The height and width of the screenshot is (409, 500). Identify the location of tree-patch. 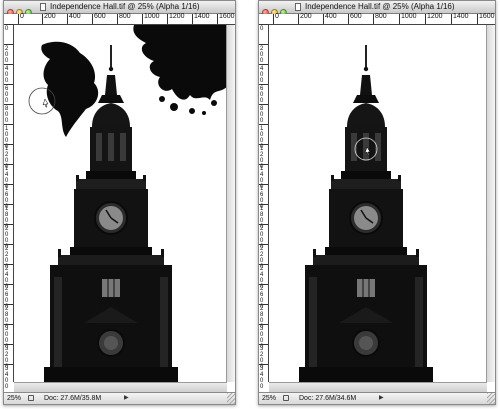
(70, 89).